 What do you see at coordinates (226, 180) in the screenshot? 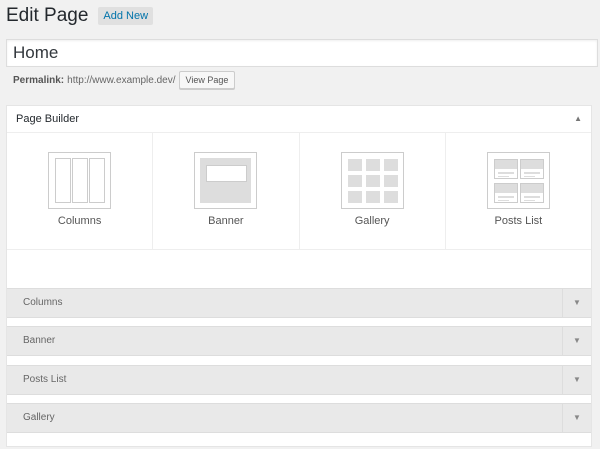
I see `banner-icon` at bounding box center [226, 180].